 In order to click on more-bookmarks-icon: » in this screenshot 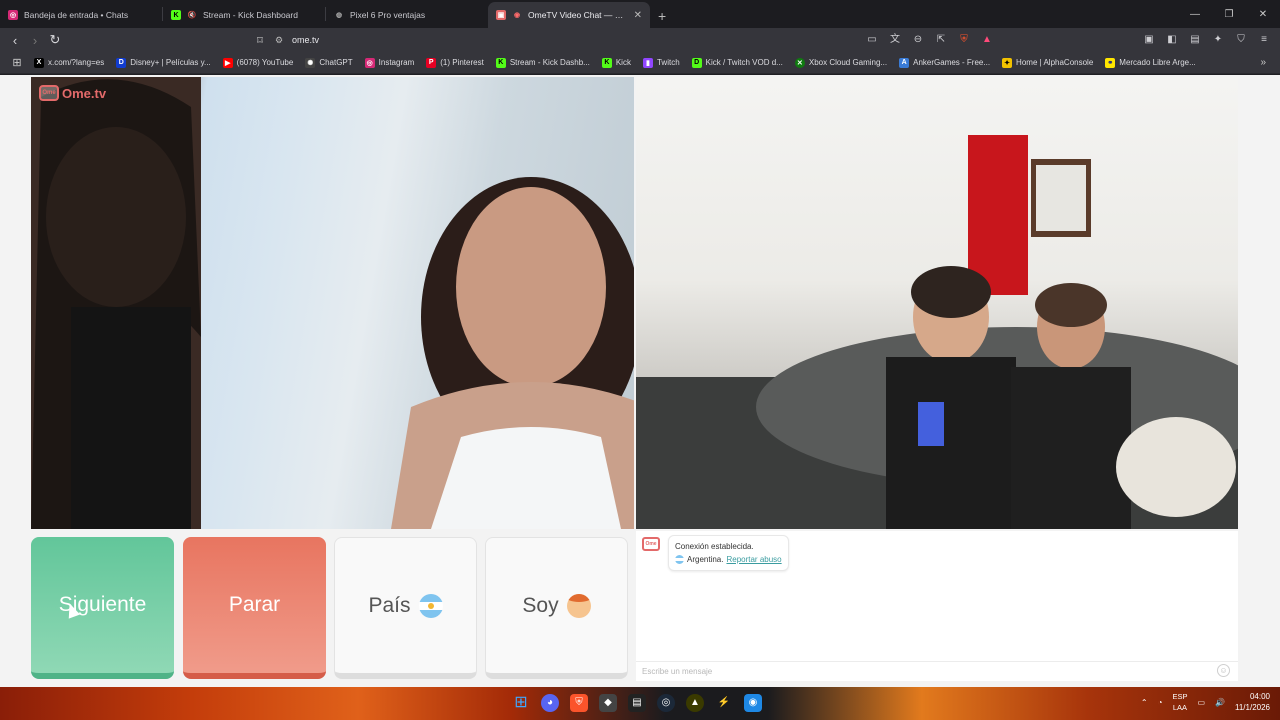, I will do `click(1263, 62)`.